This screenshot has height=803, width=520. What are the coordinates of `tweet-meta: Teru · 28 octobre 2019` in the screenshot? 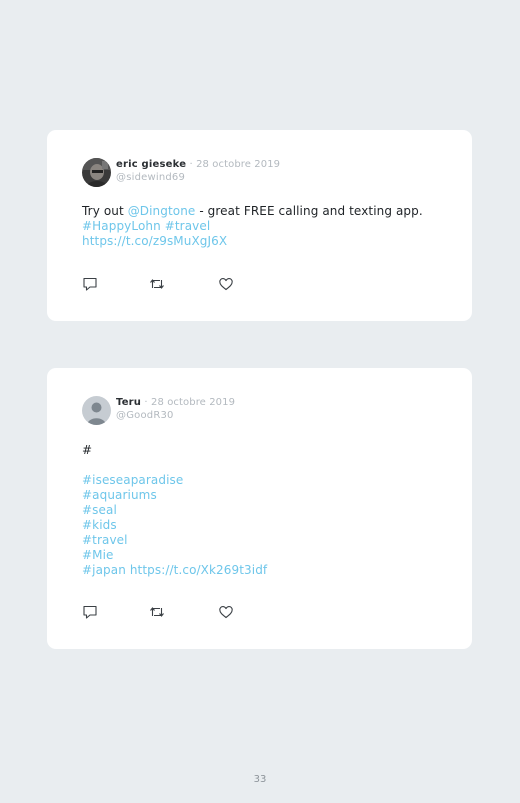 It's located at (175, 403).